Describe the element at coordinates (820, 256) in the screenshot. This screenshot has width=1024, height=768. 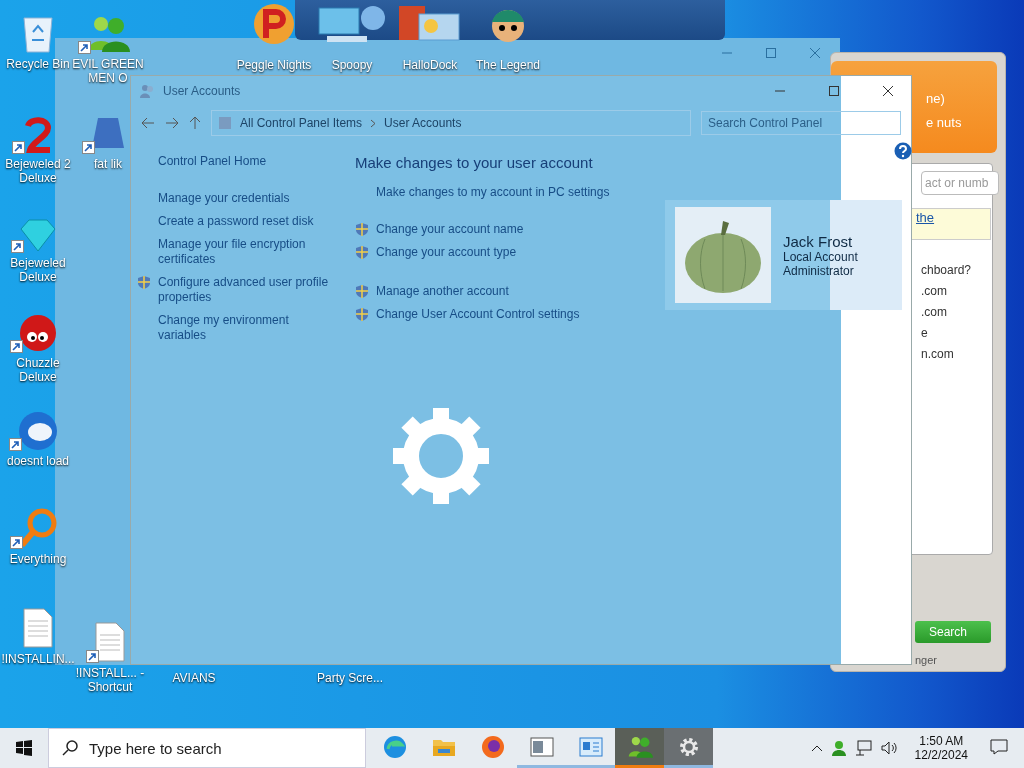
I see `account-detail: Local Account` at that location.